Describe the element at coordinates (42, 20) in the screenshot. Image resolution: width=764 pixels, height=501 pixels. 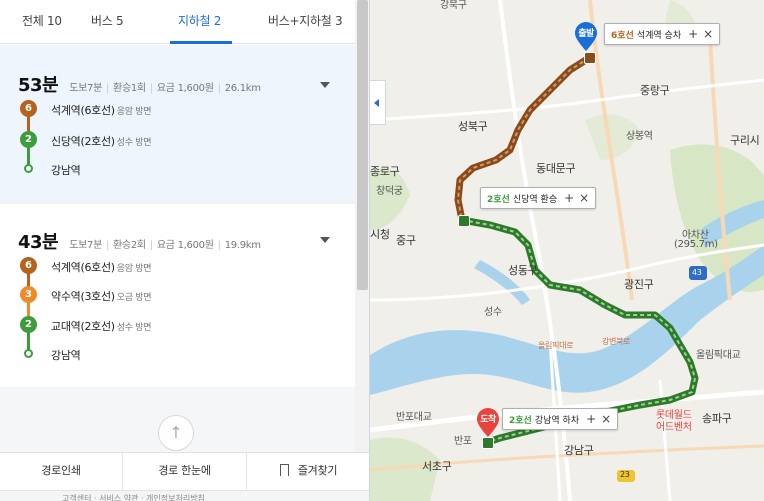
I see `tab-all: 전체 10` at that location.